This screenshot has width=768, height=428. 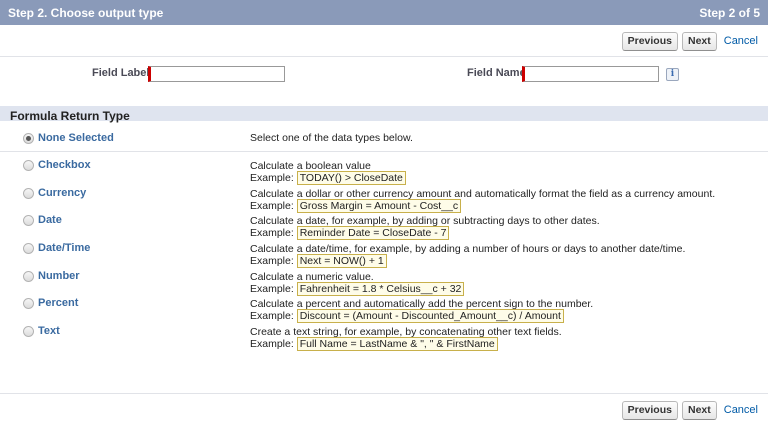 What do you see at coordinates (28, 248) in the screenshot?
I see `radio-datetime` at bounding box center [28, 248].